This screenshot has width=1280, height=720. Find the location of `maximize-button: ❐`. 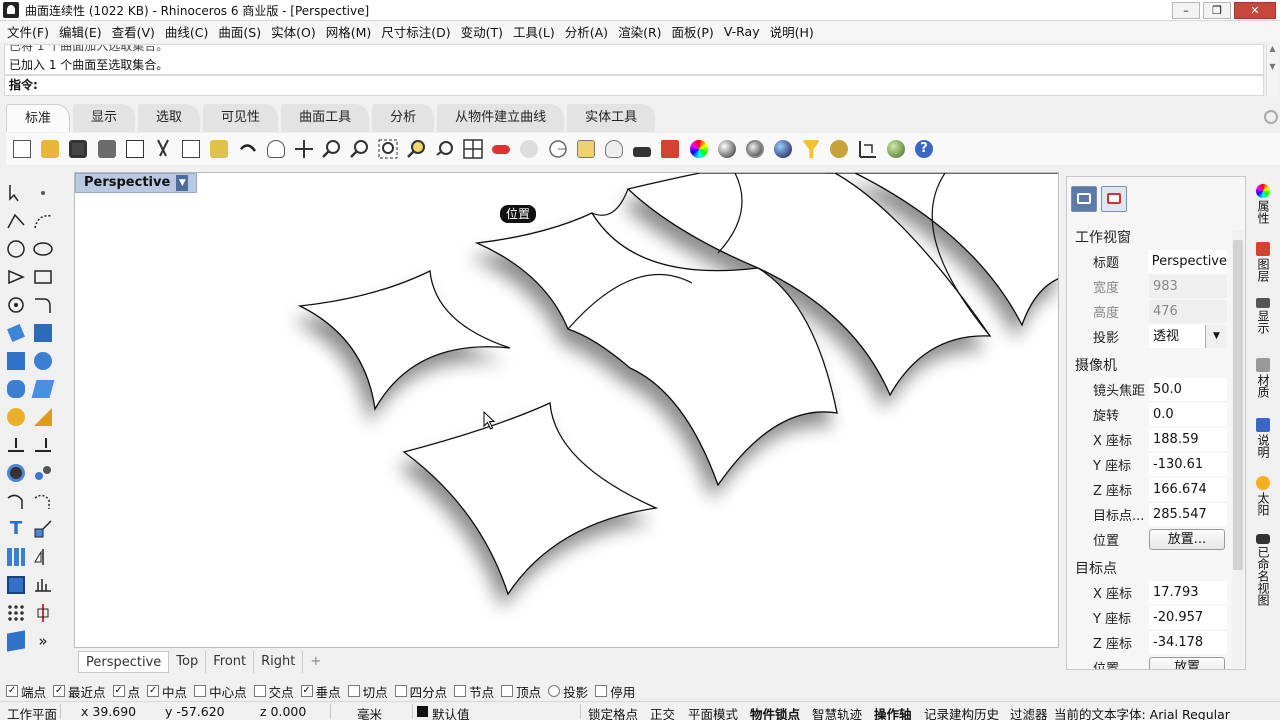

maximize-button: ❐ is located at coordinates (1217, 10).